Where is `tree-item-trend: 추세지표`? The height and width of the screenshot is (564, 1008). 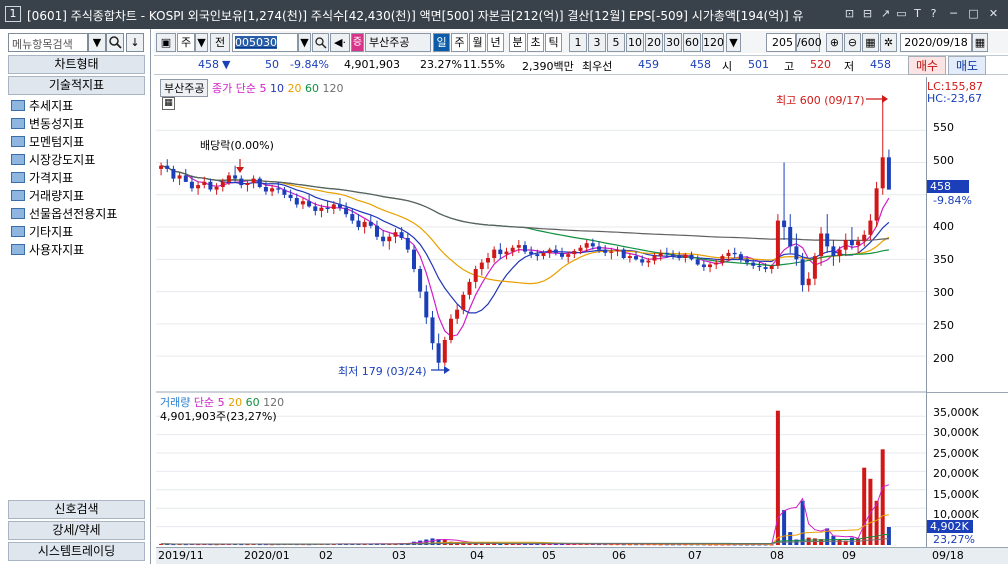
tree-item-trend: 추세지표 is located at coordinates (42, 106).